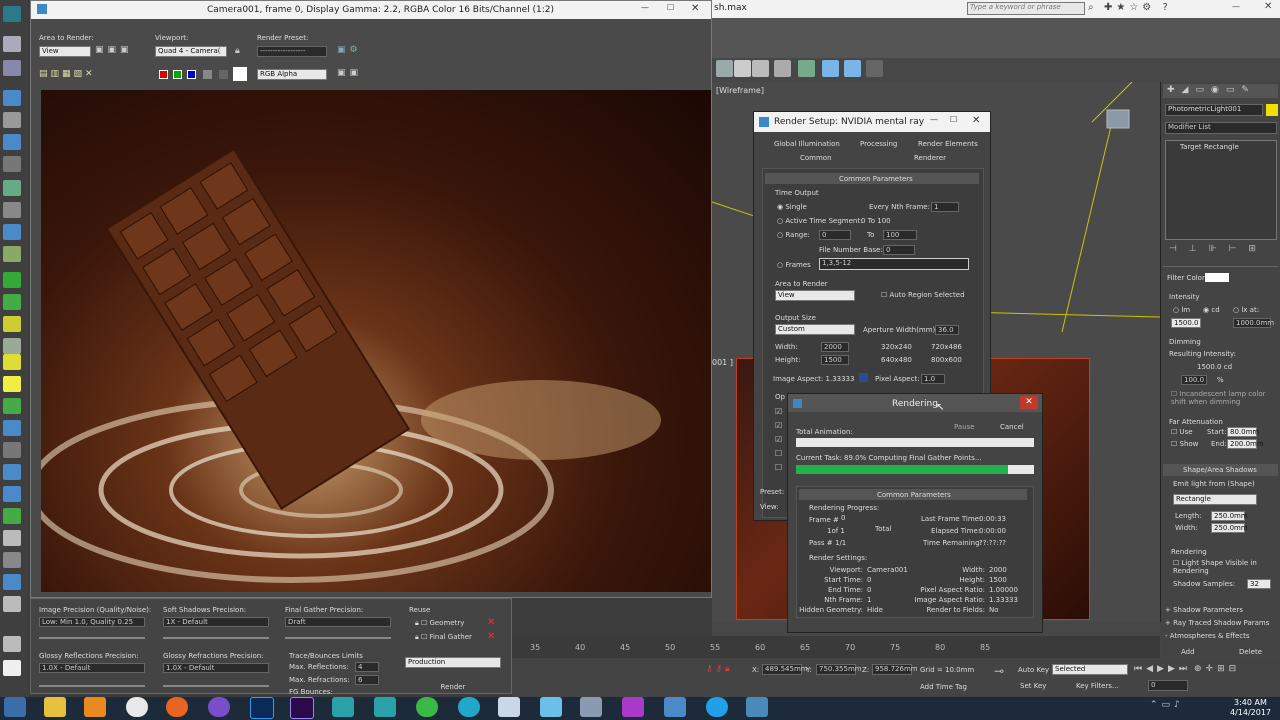 Image resolution: width=1280 pixels, height=720 pixels. Describe the element at coordinates (292, 74) in the screenshot. I see `channel-dropdown: RGB Alpha` at that location.